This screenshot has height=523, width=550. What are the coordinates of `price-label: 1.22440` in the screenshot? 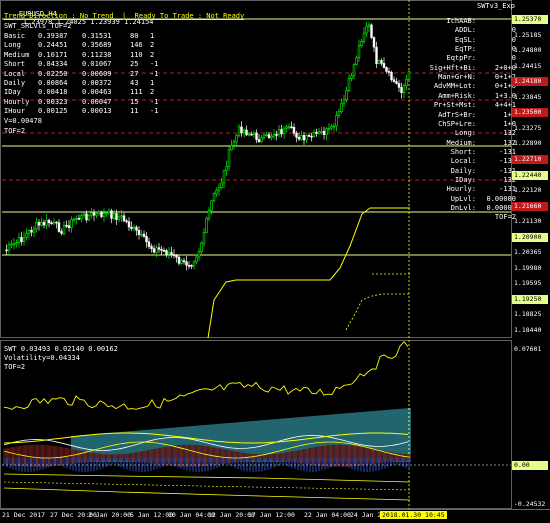 It's located at (530, 175).